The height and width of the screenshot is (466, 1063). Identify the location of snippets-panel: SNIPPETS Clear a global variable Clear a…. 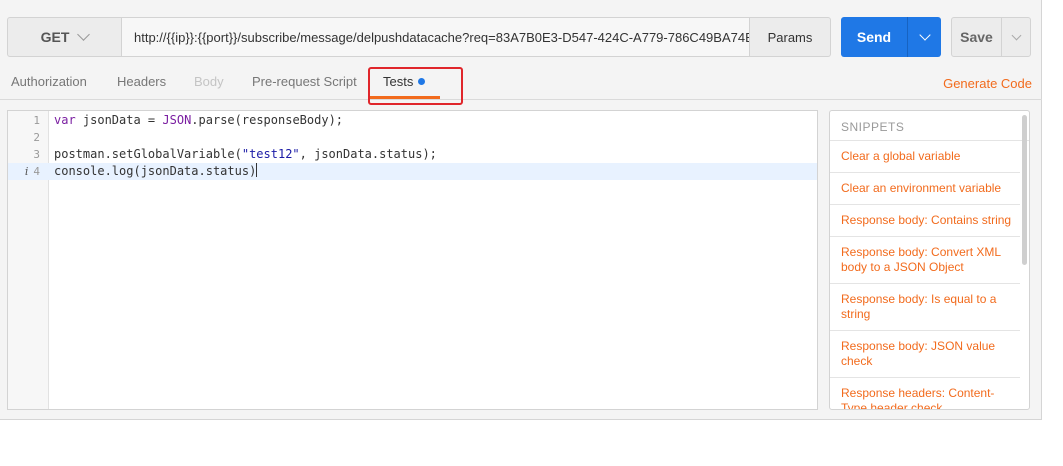
(929, 260).